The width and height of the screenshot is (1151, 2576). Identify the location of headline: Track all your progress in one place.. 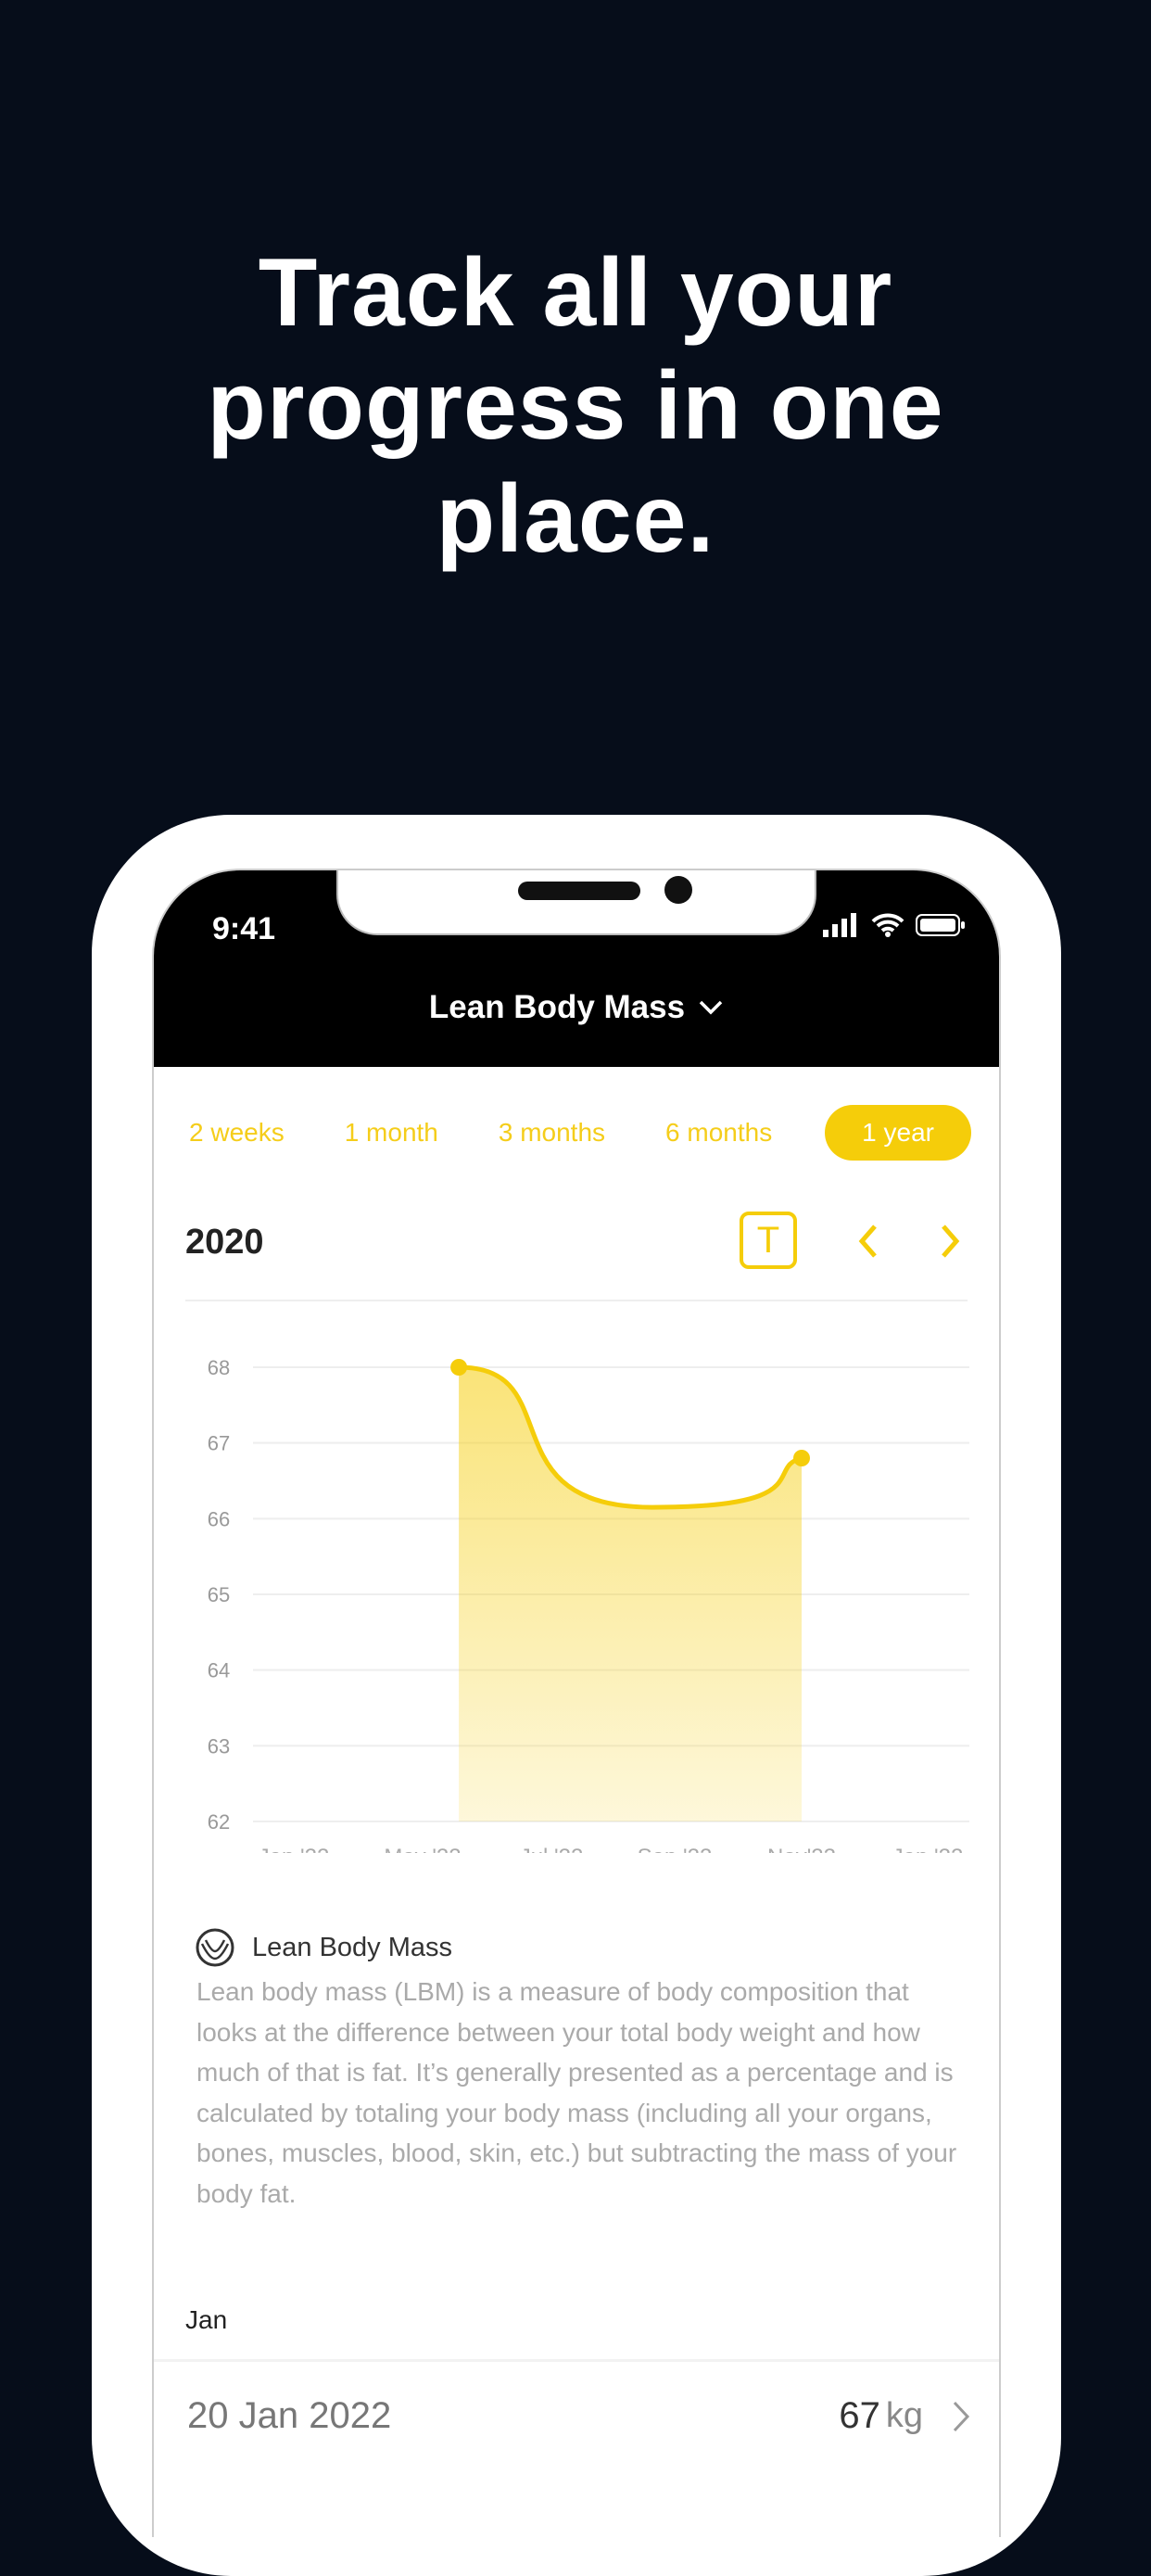
(575, 406).